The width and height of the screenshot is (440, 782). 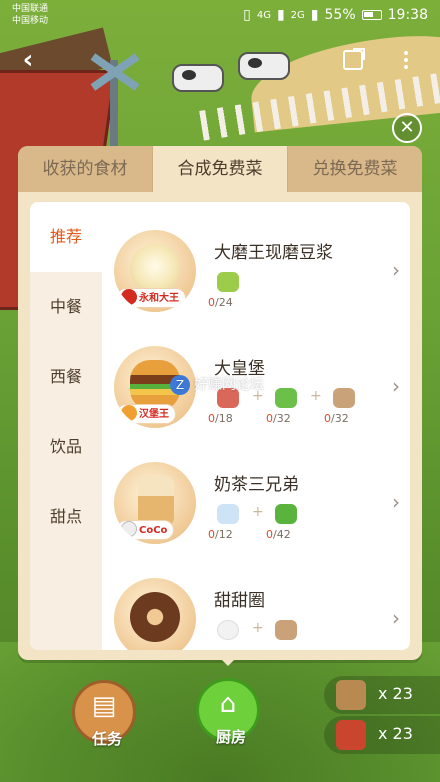 I want to click on recipe-name: 甜甜圈, so click(x=239, y=601).